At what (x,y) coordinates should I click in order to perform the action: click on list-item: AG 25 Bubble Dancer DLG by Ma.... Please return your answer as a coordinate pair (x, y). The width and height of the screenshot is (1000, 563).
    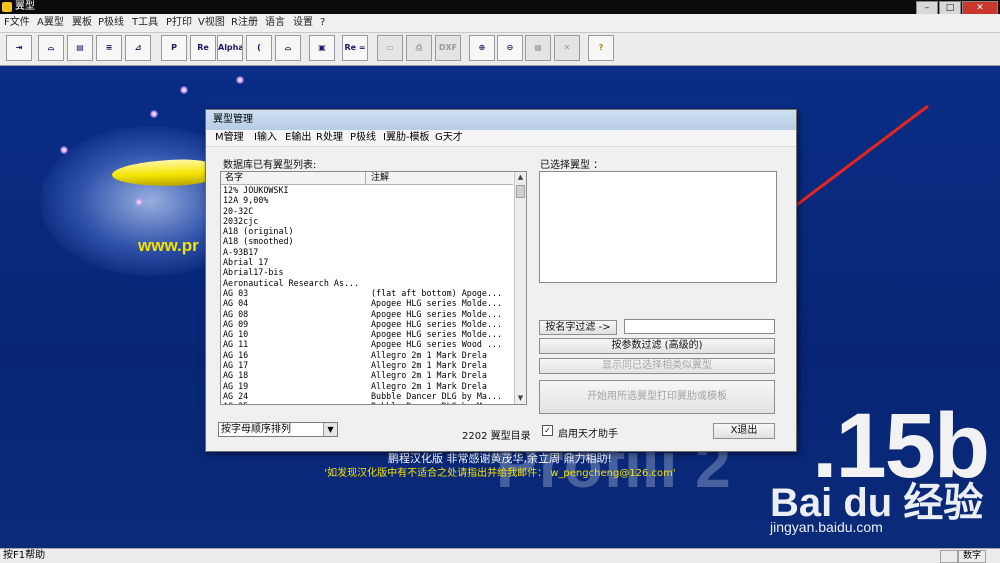
    Looking at the image, I should click on (368, 402).